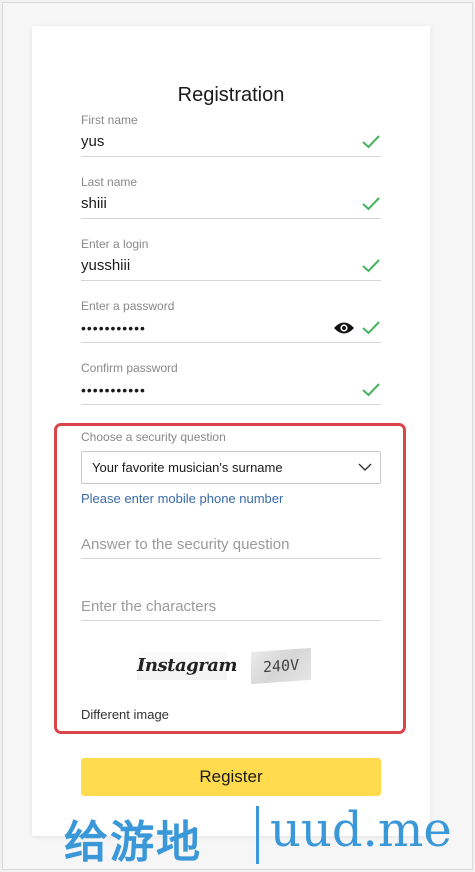  What do you see at coordinates (187, 666) in the screenshot?
I see `captcha-image-part-1: Instagram` at bounding box center [187, 666].